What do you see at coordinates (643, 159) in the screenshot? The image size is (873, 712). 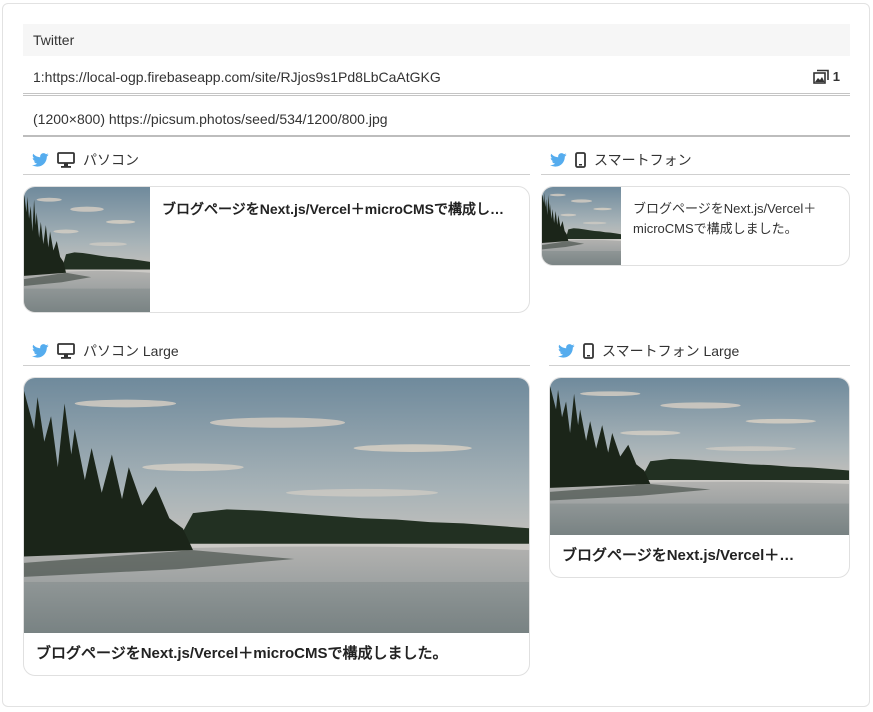 I see `preview-label-sp: スマートフォン` at bounding box center [643, 159].